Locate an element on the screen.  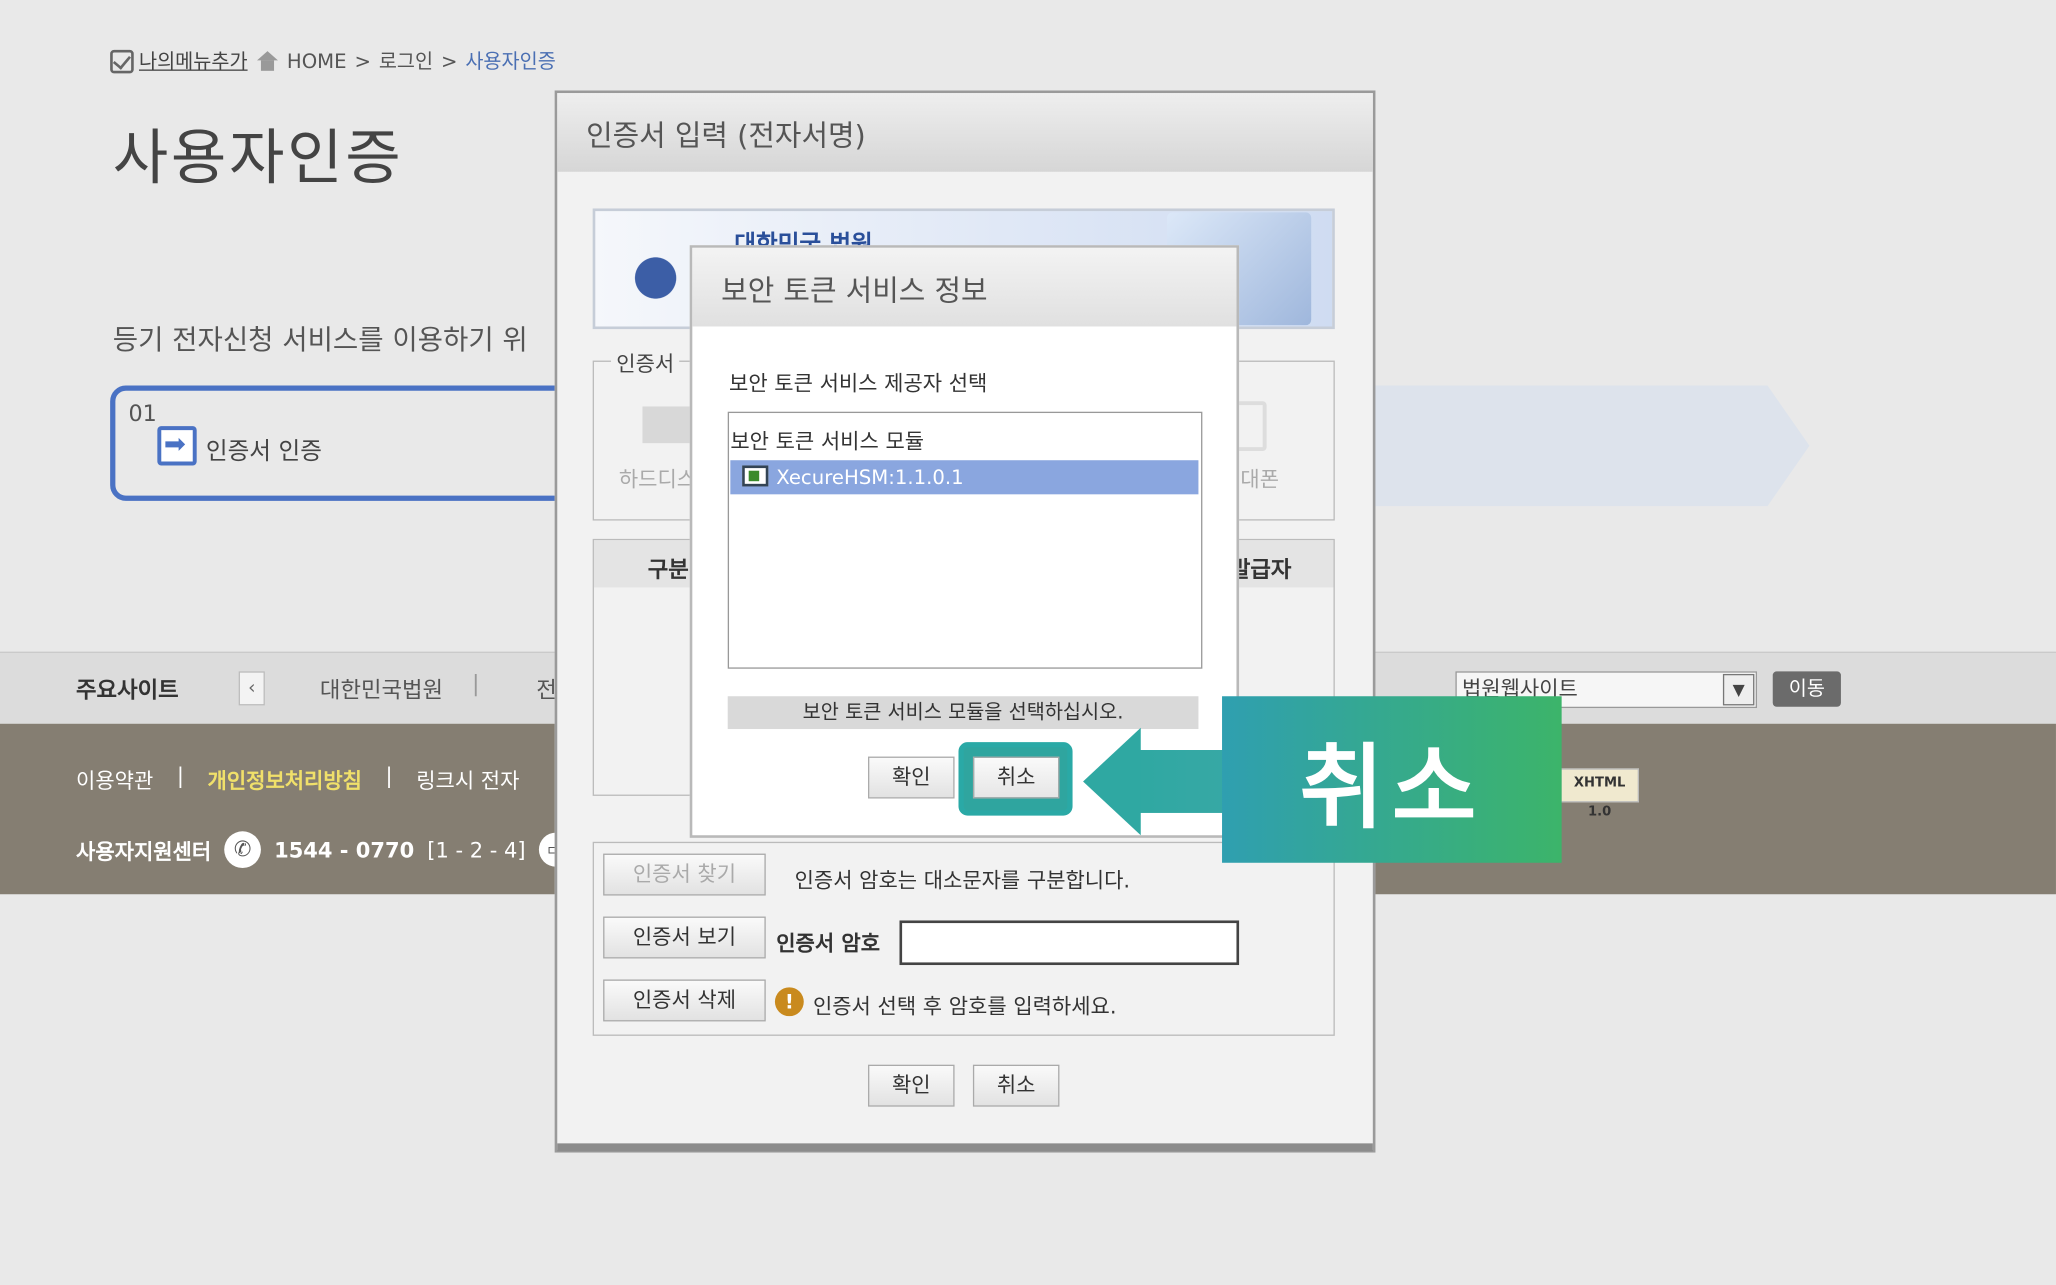
intro-text: 등기 전자신청 서비스를 이용하기 위 is located at coordinates (320, 339).